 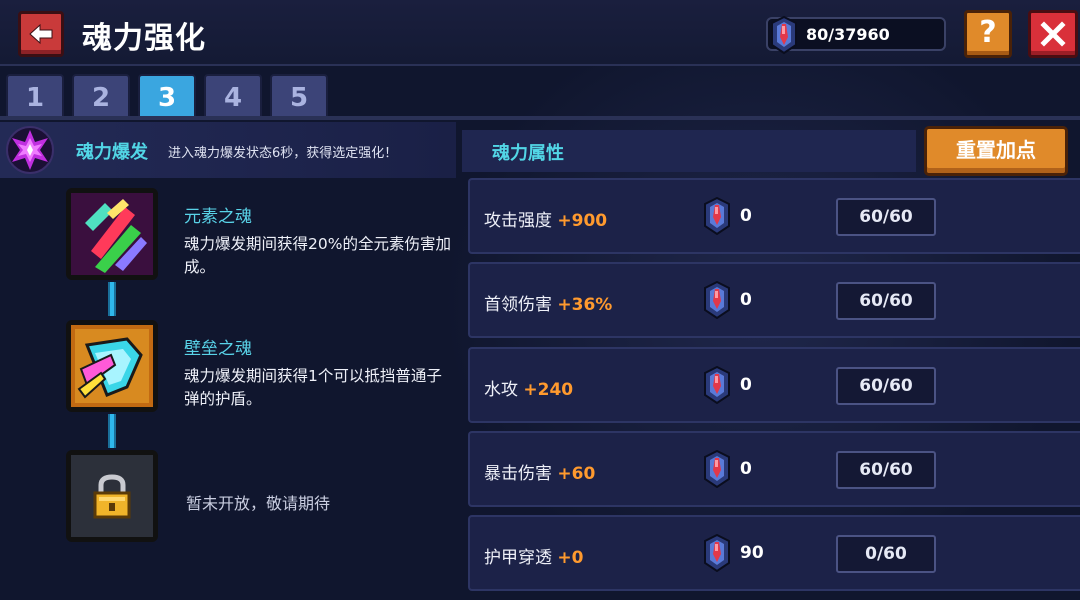 I want to click on attribute-label: 攻击强度, so click(x=518, y=221).